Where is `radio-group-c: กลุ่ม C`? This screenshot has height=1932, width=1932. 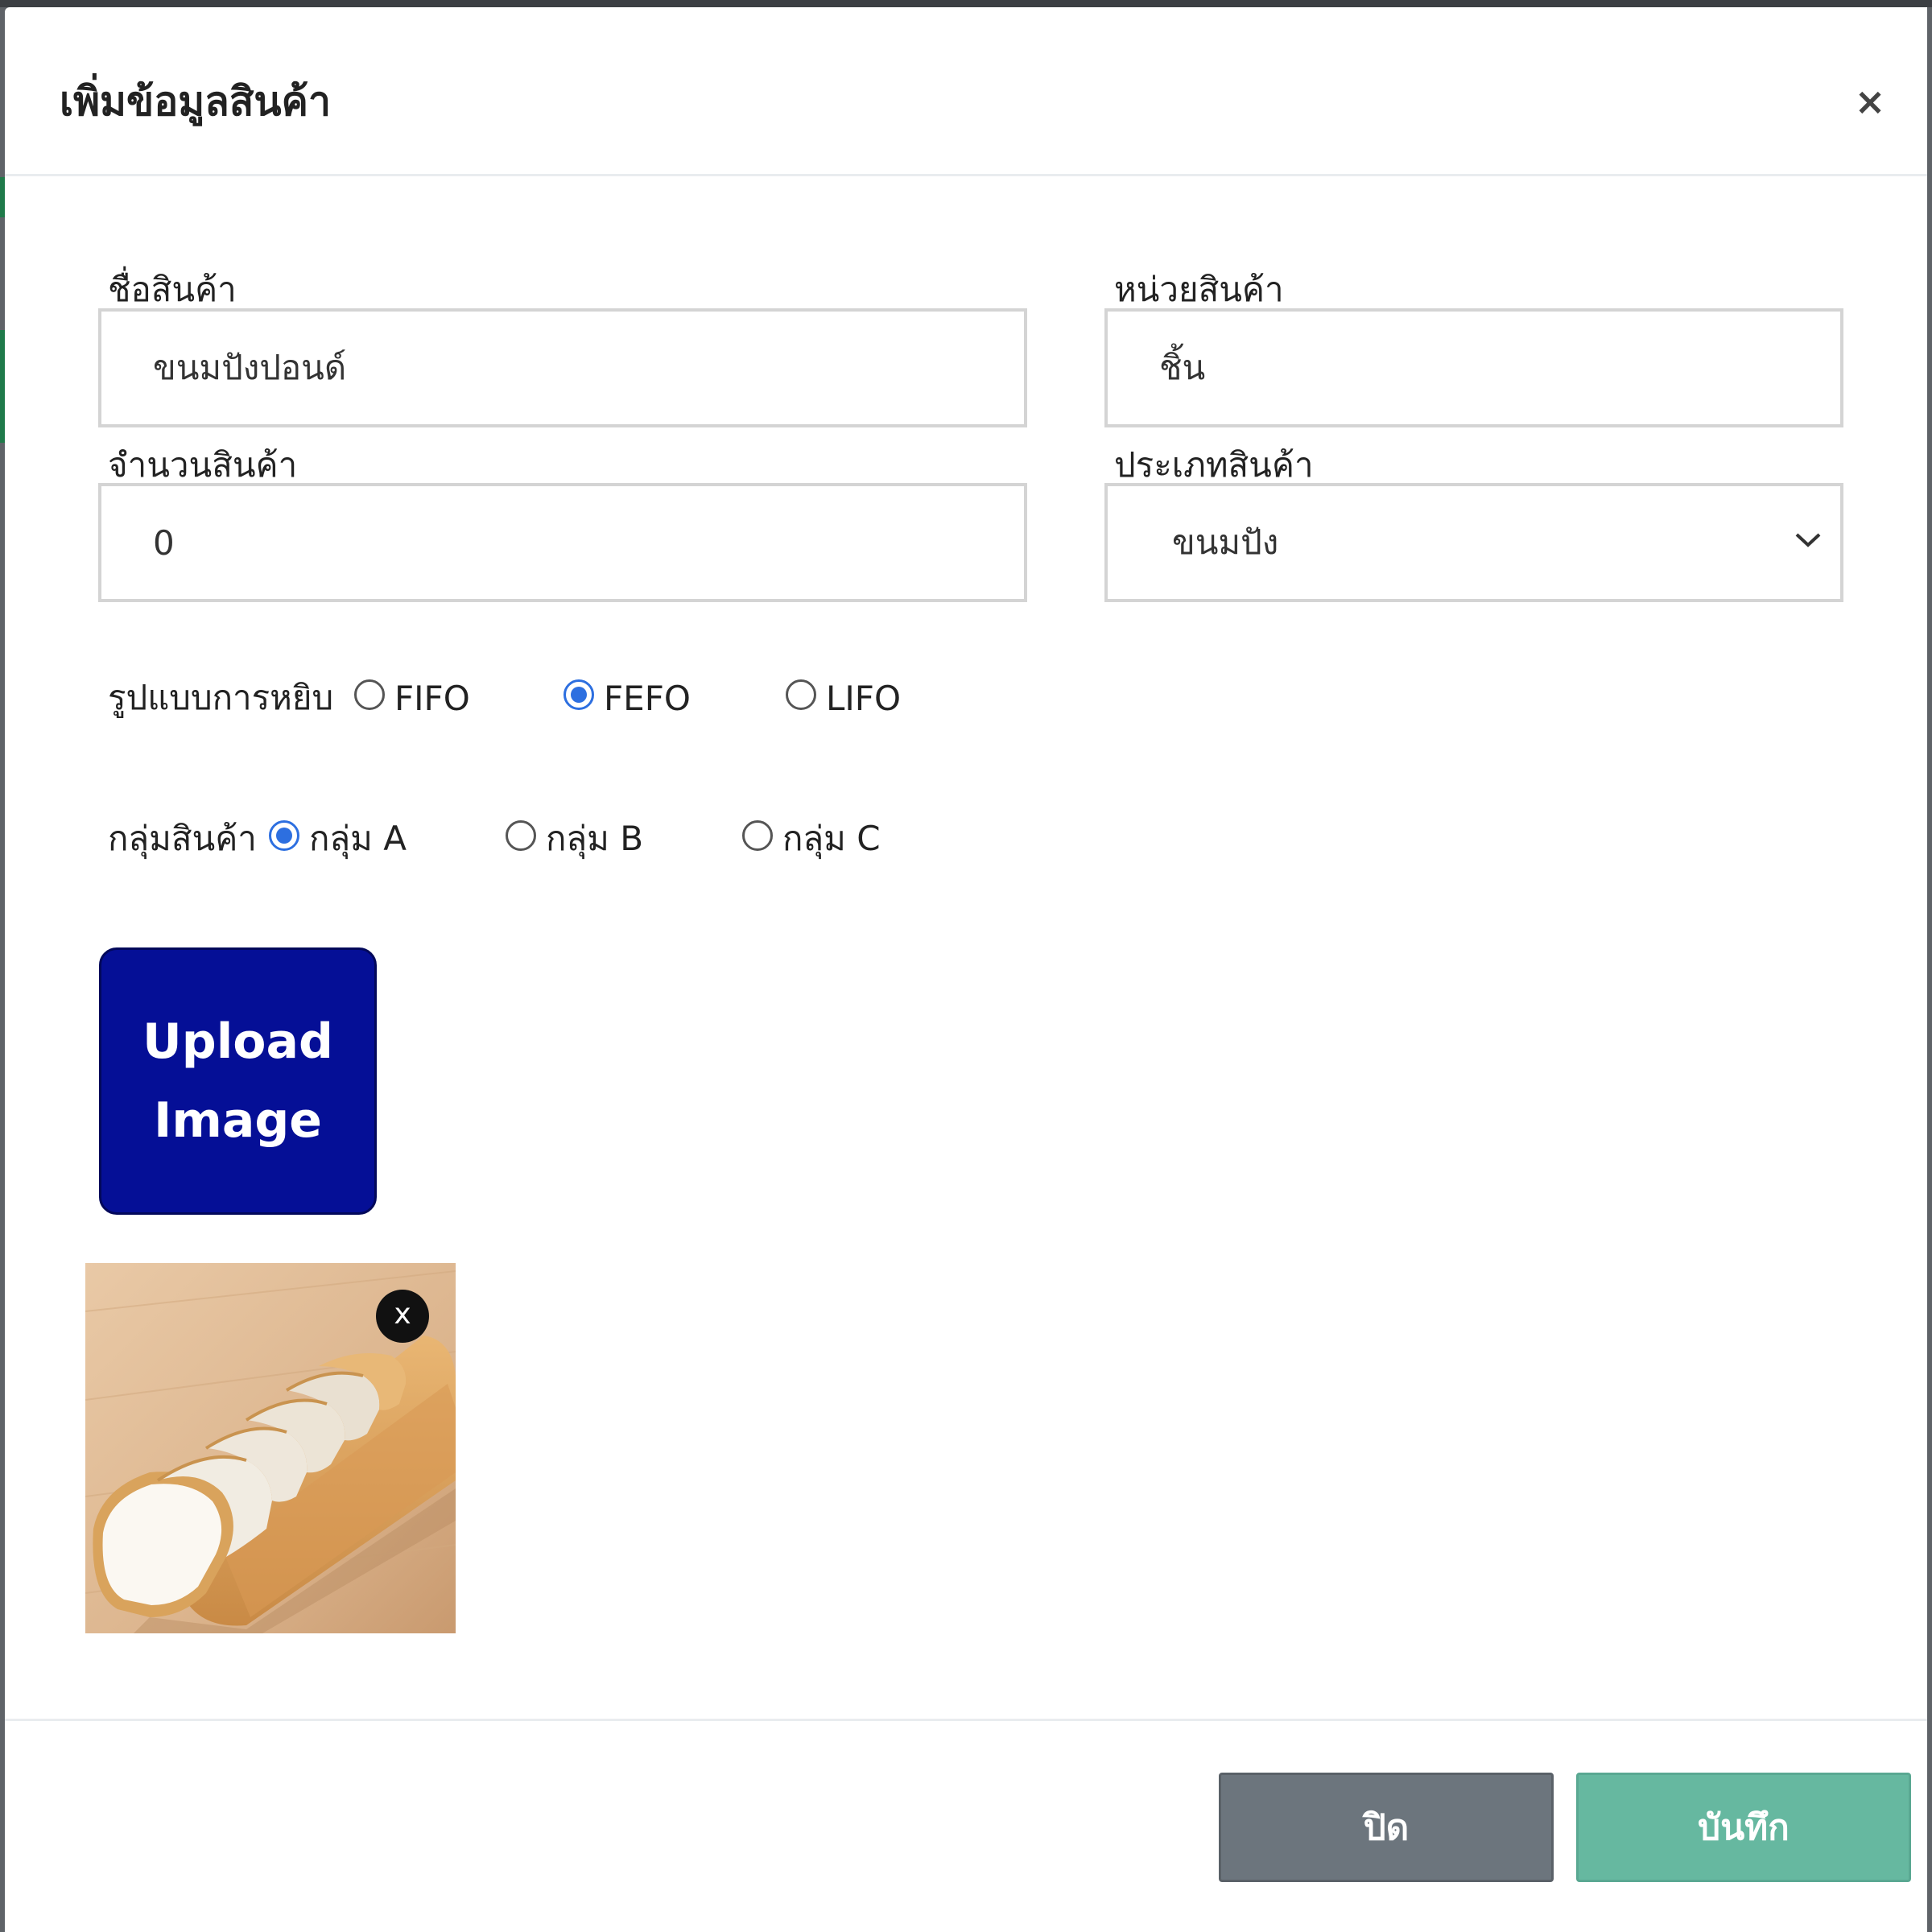 radio-group-c: กลุ่ม C is located at coordinates (811, 839).